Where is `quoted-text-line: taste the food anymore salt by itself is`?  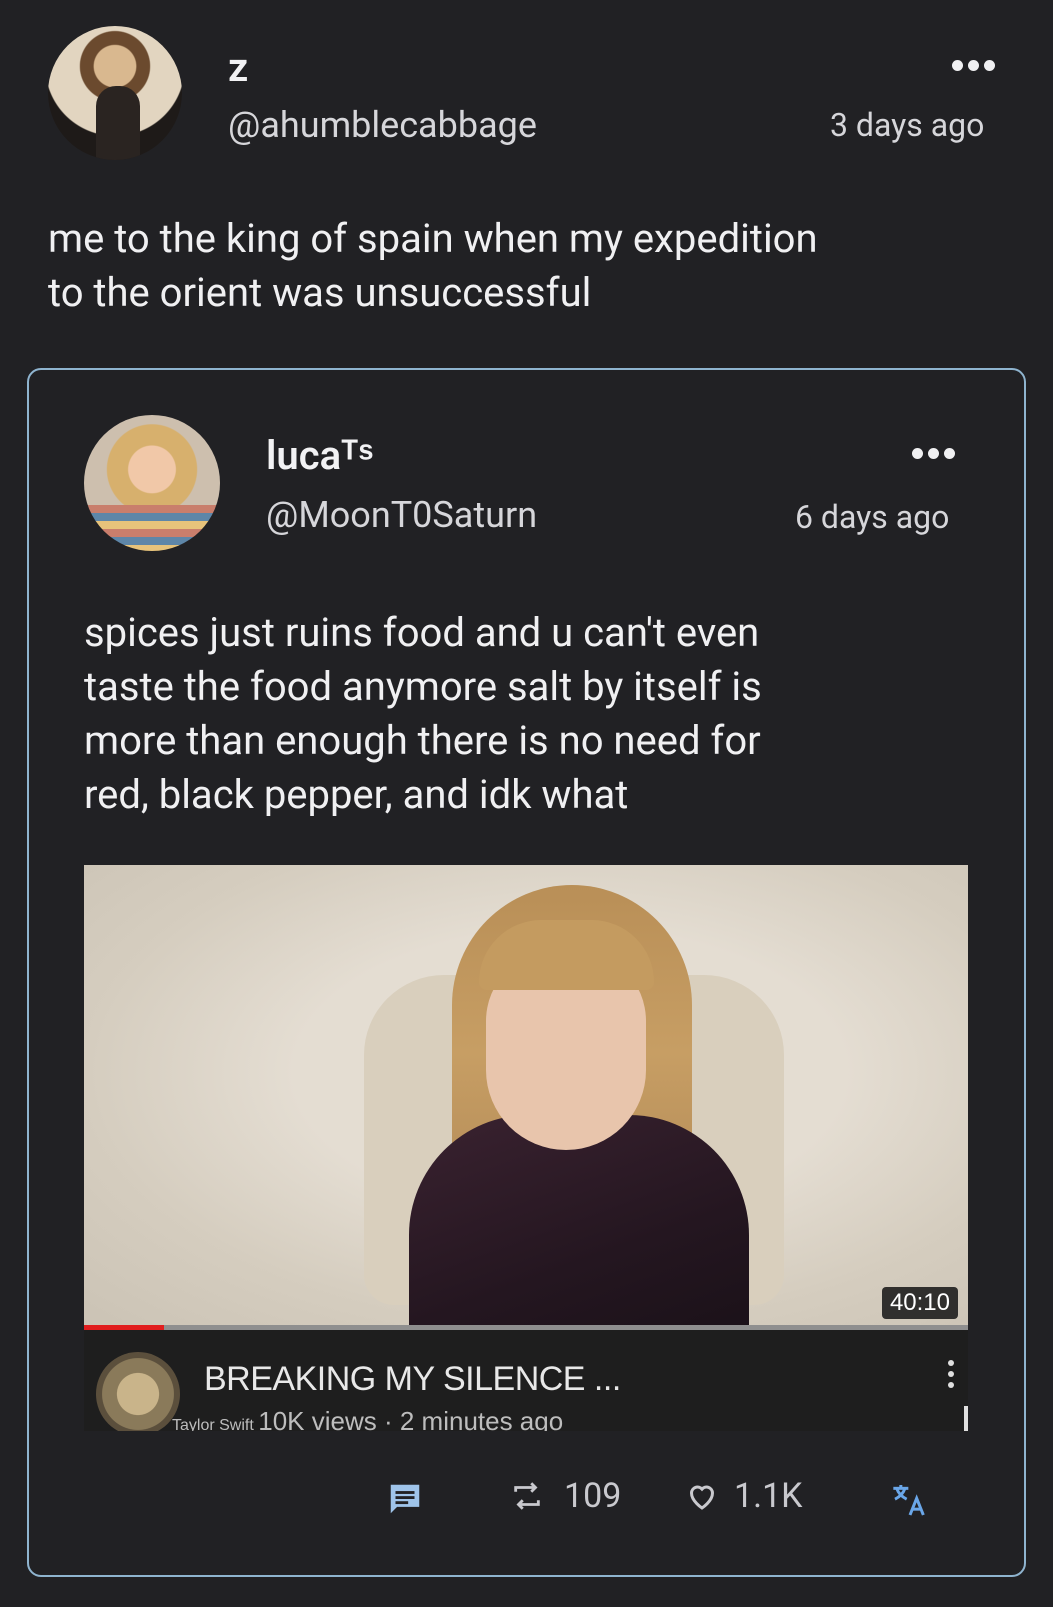
quoted-text-line: taste the food anymore salt by itself is is located at coordinates (423, 686).